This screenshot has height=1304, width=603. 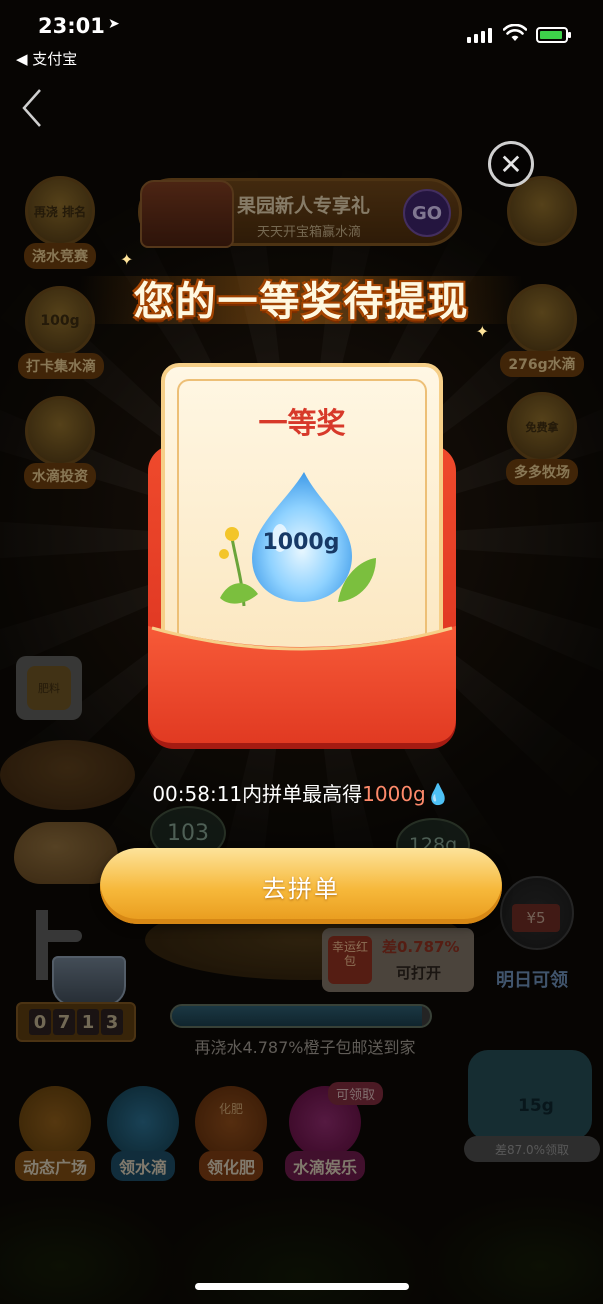 I want to click on group-buy-button: 去拼单, so click(x=301, y=886).